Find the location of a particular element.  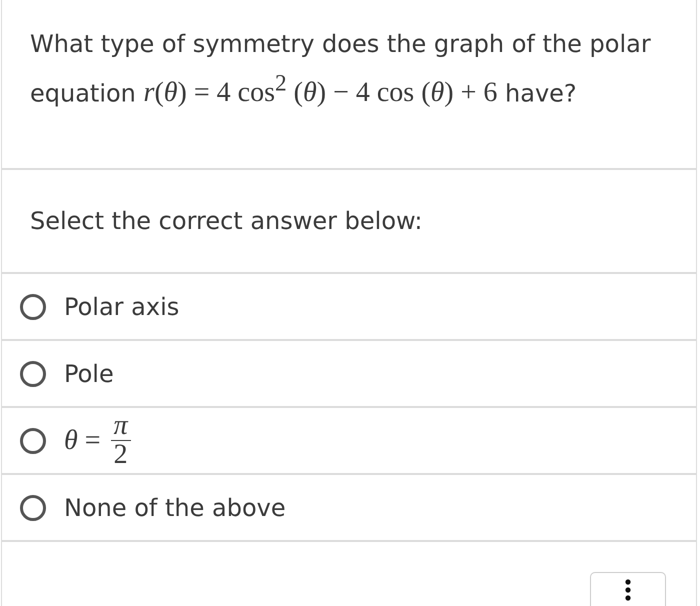

option-label: Pole is located at coordinates (89, 374).